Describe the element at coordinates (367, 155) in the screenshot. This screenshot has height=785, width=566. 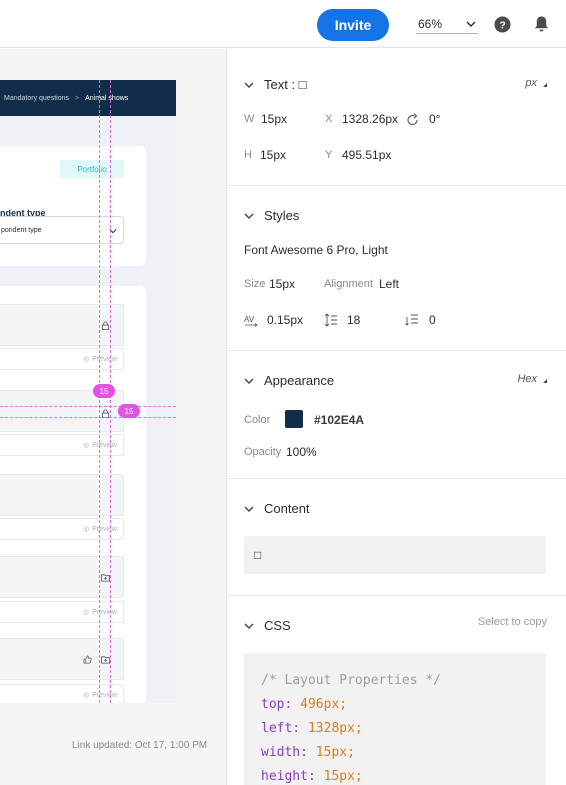
I see `y-value: 495.51px` at that location.